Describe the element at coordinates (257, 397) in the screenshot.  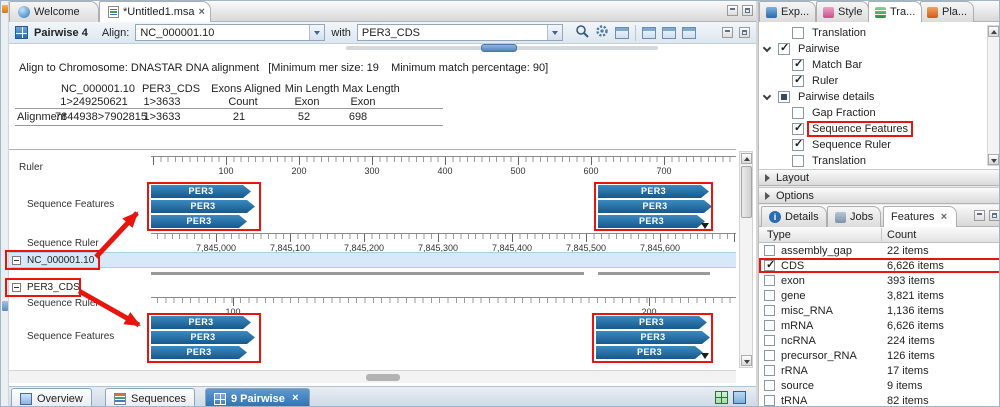
I see `tab-pairwise: 9 Pairwise` at that location.